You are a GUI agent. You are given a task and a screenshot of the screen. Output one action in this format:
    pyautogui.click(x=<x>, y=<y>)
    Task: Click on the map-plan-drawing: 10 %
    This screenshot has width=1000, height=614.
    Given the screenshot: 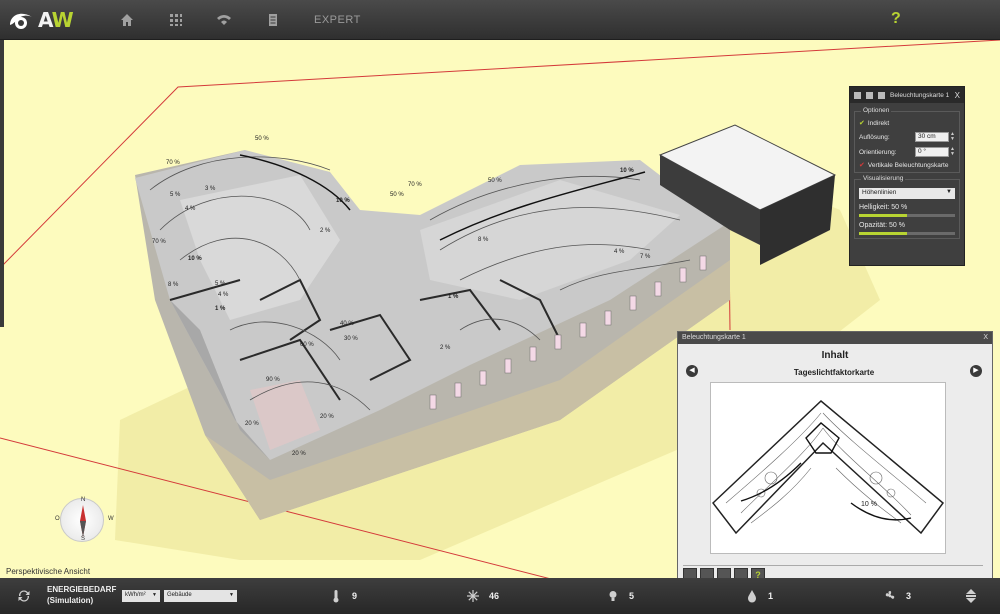 What is the action you would take?
    pyautogui.click(x=828, y=467)
    